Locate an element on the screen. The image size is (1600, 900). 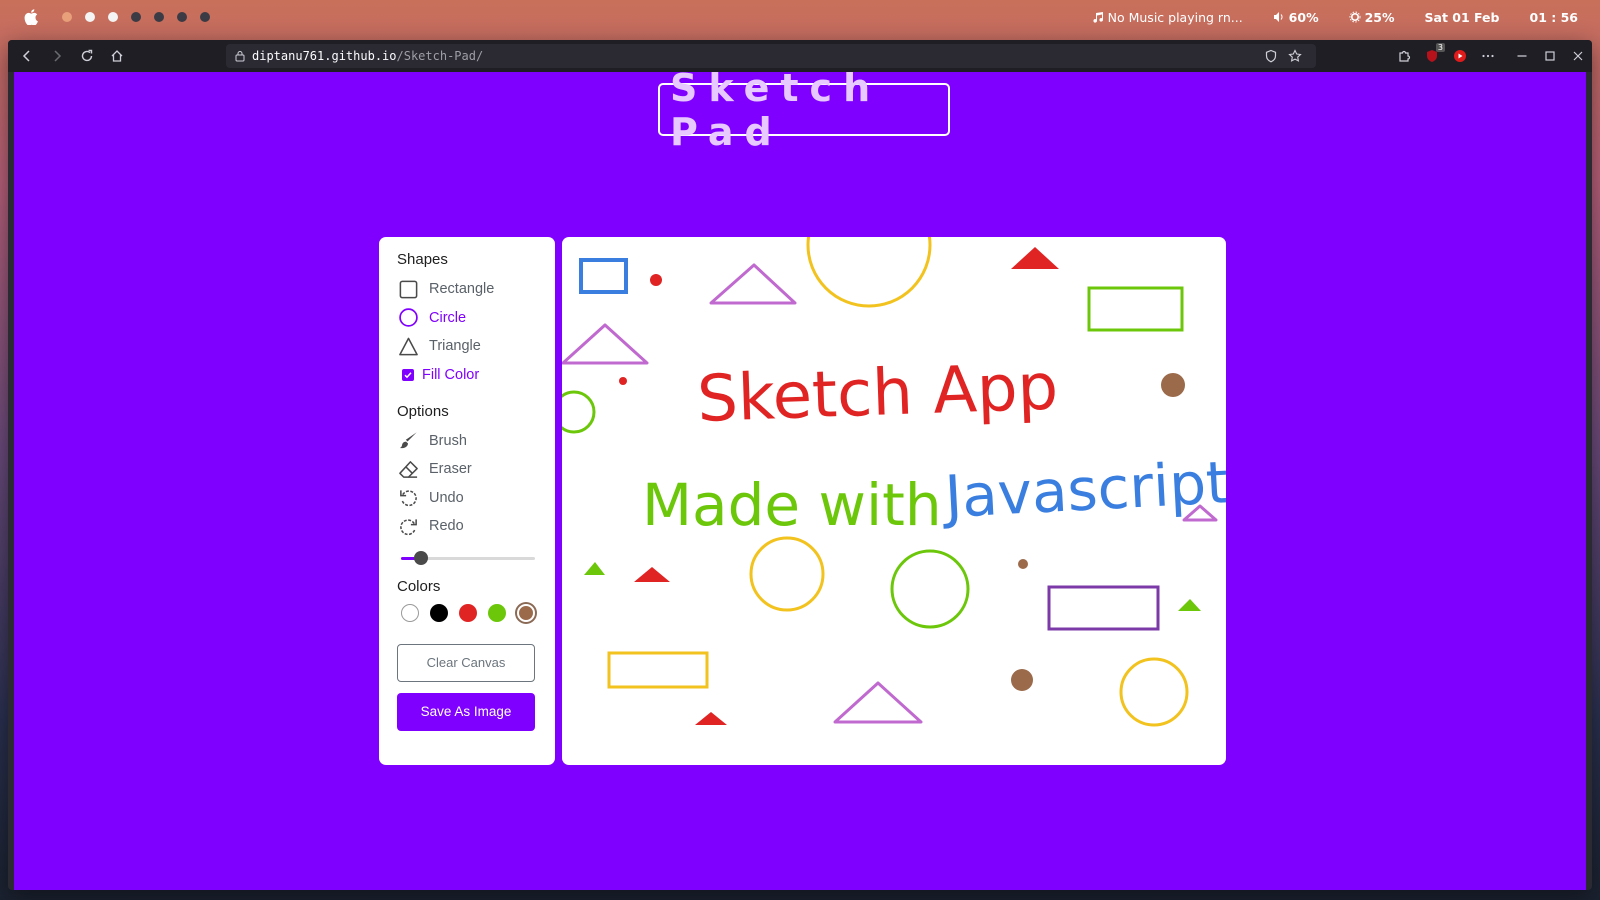
ublock-extension: 3 is located at coordinates (1434, 53).